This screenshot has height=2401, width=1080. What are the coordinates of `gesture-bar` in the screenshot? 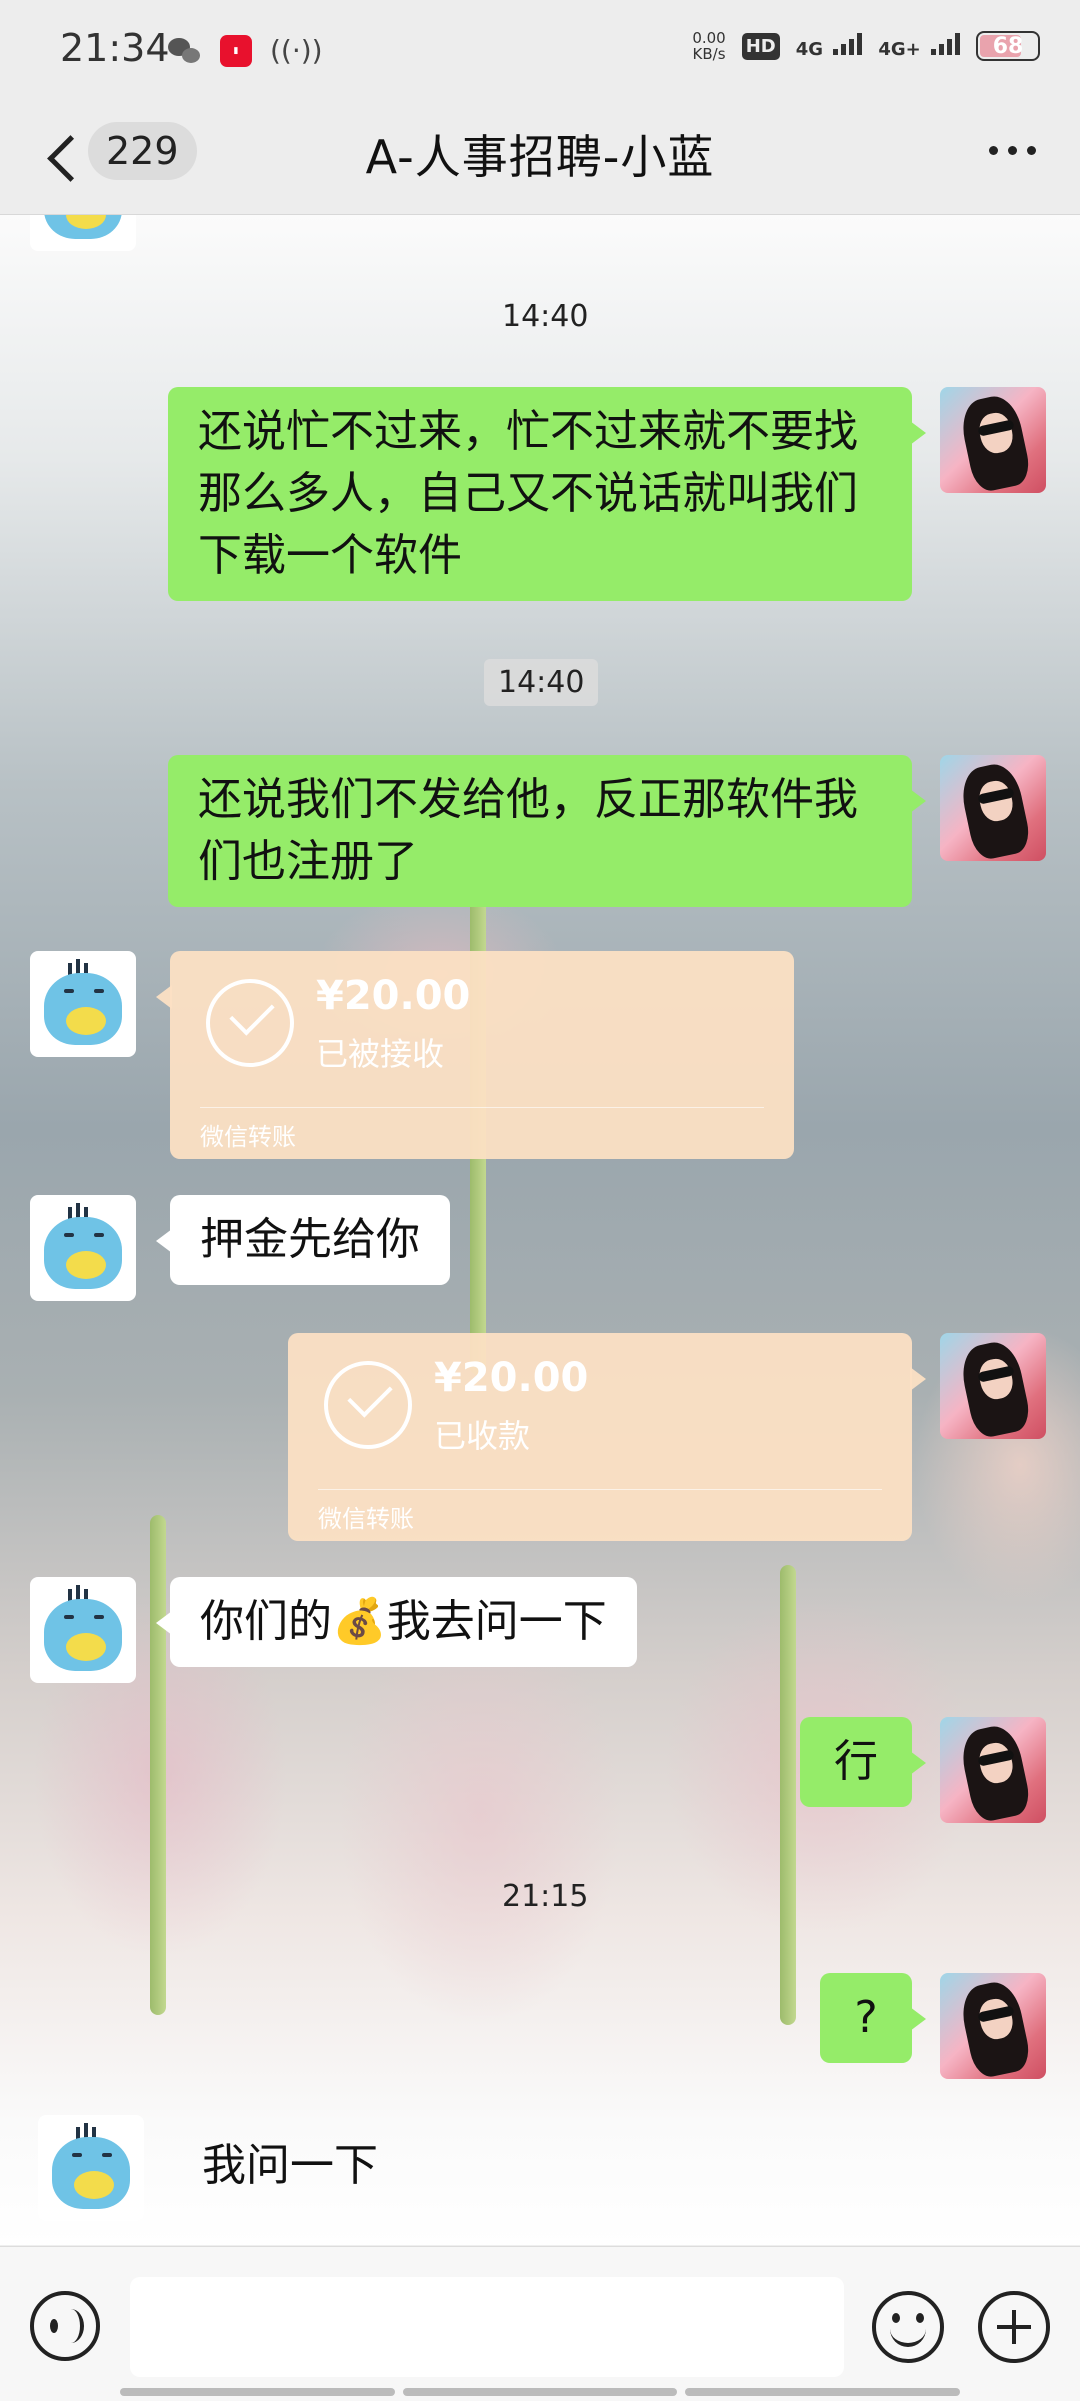 It's located at (540, 2393).